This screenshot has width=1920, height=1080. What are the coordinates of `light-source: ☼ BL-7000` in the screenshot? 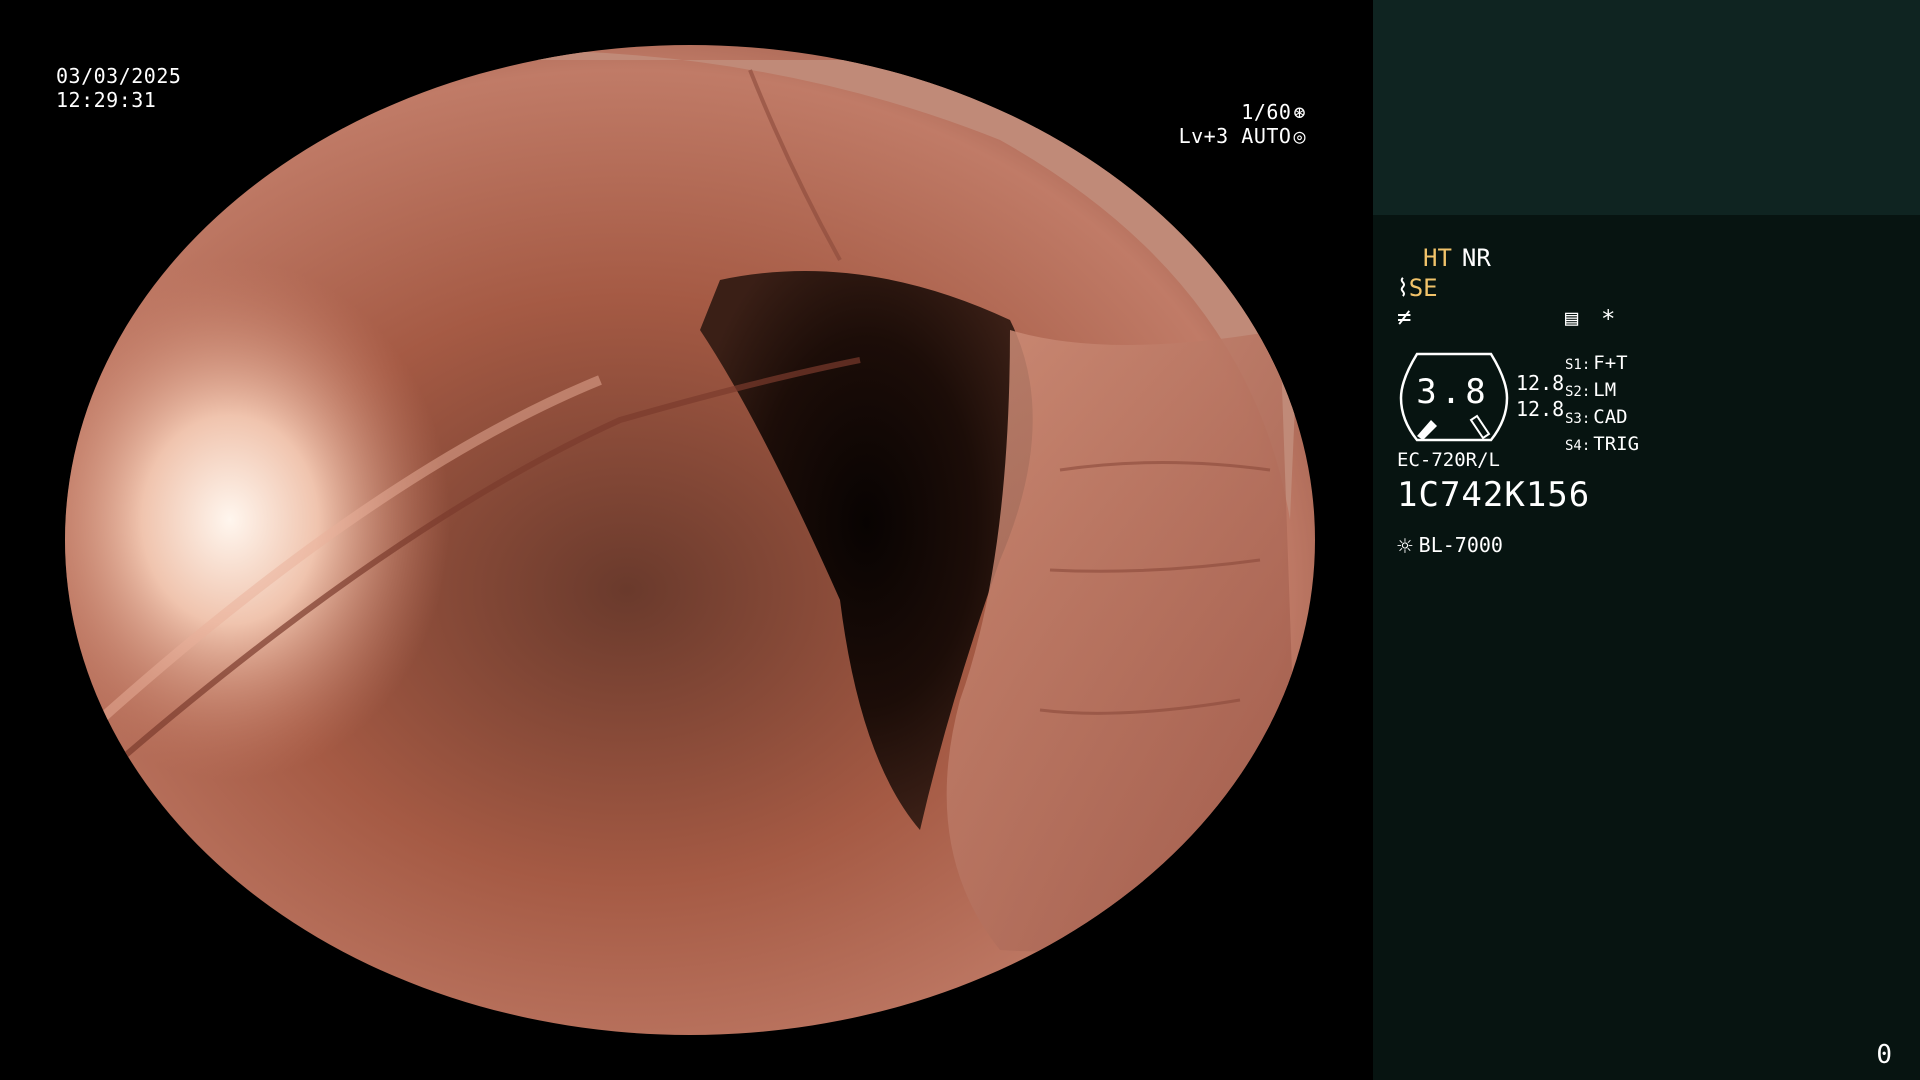 It's located at (1450, 547).